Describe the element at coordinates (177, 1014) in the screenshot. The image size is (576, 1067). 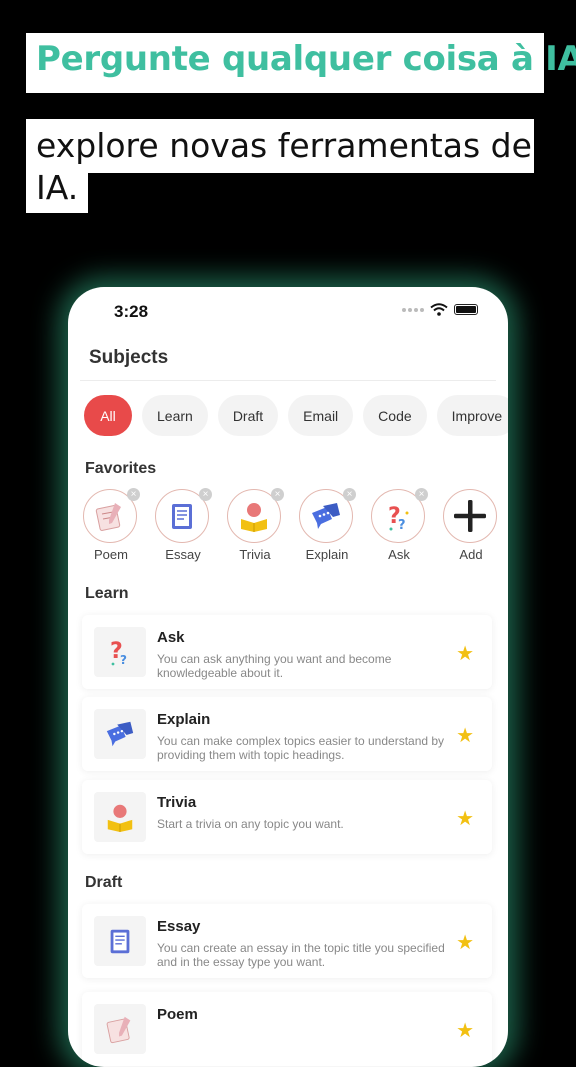
I see `card-title: Poem` at that location.